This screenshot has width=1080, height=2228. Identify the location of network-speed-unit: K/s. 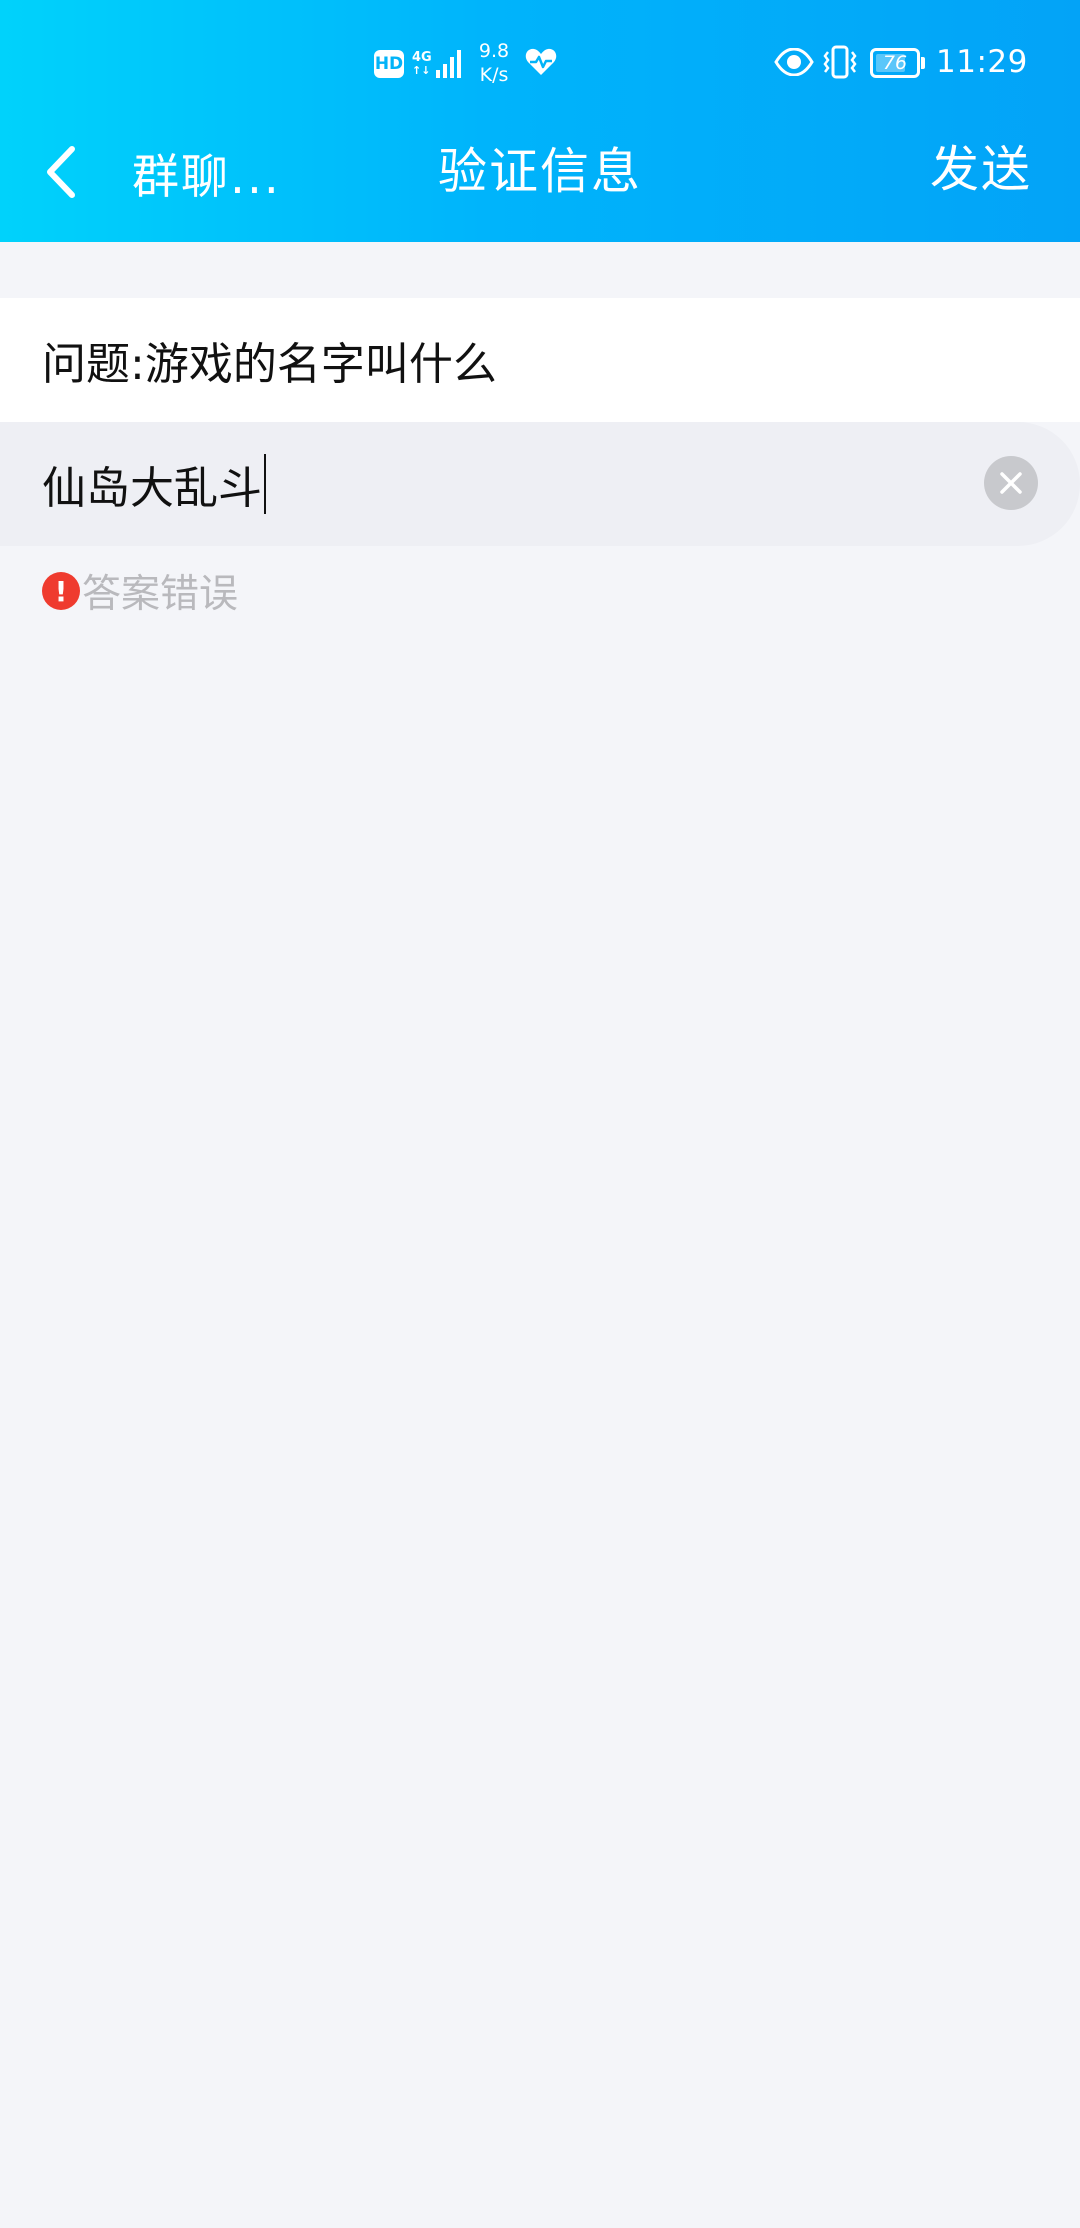
(494, 75).